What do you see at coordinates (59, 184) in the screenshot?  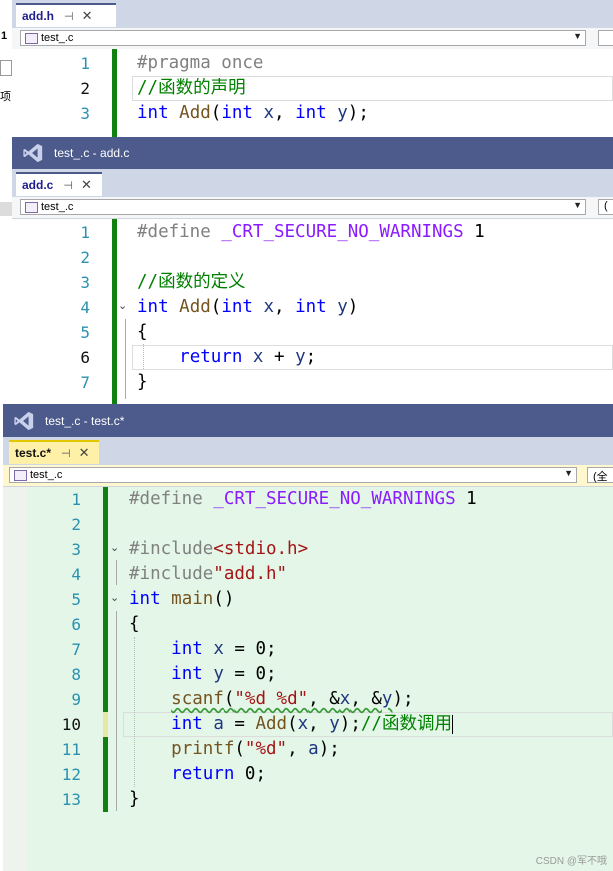 I see `tab-add-c: add.c ⊣ ✕` at bounding box center [59, 184].